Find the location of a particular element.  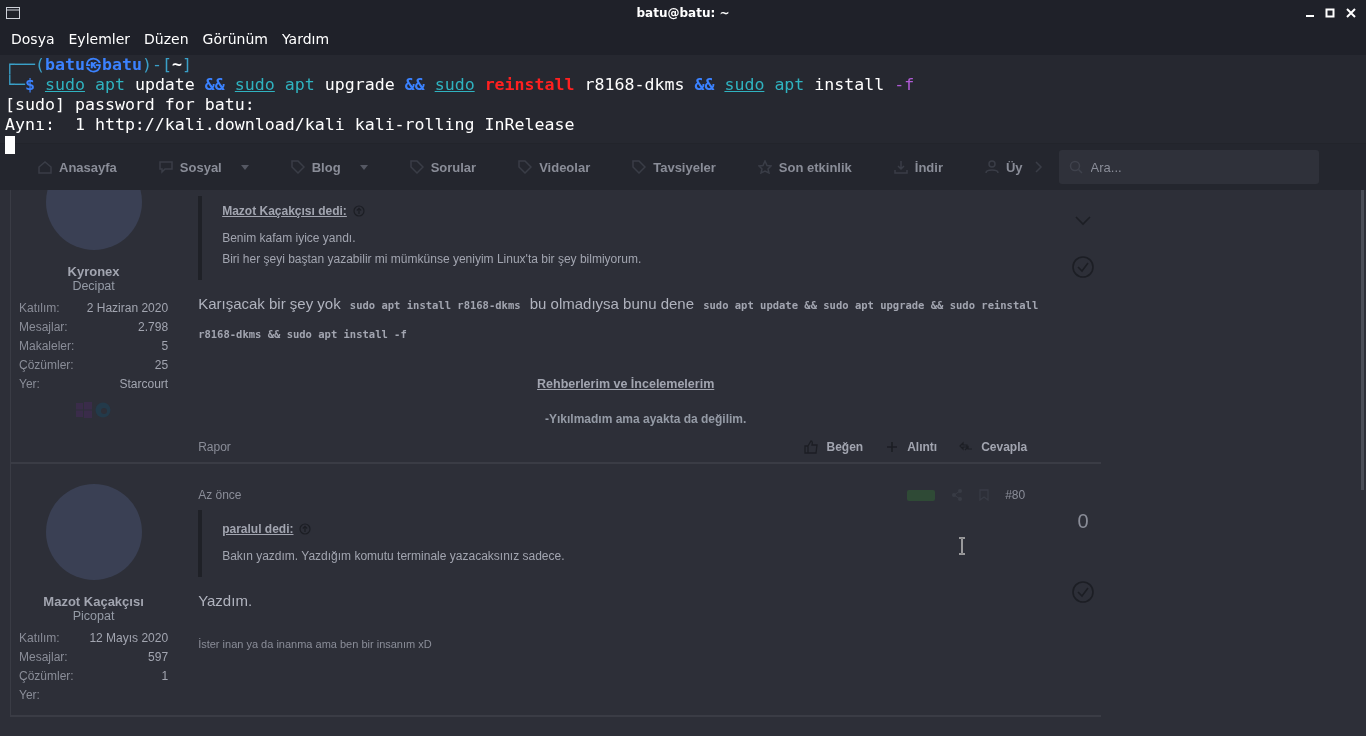

star-icon is located at coordinates (764, 167).